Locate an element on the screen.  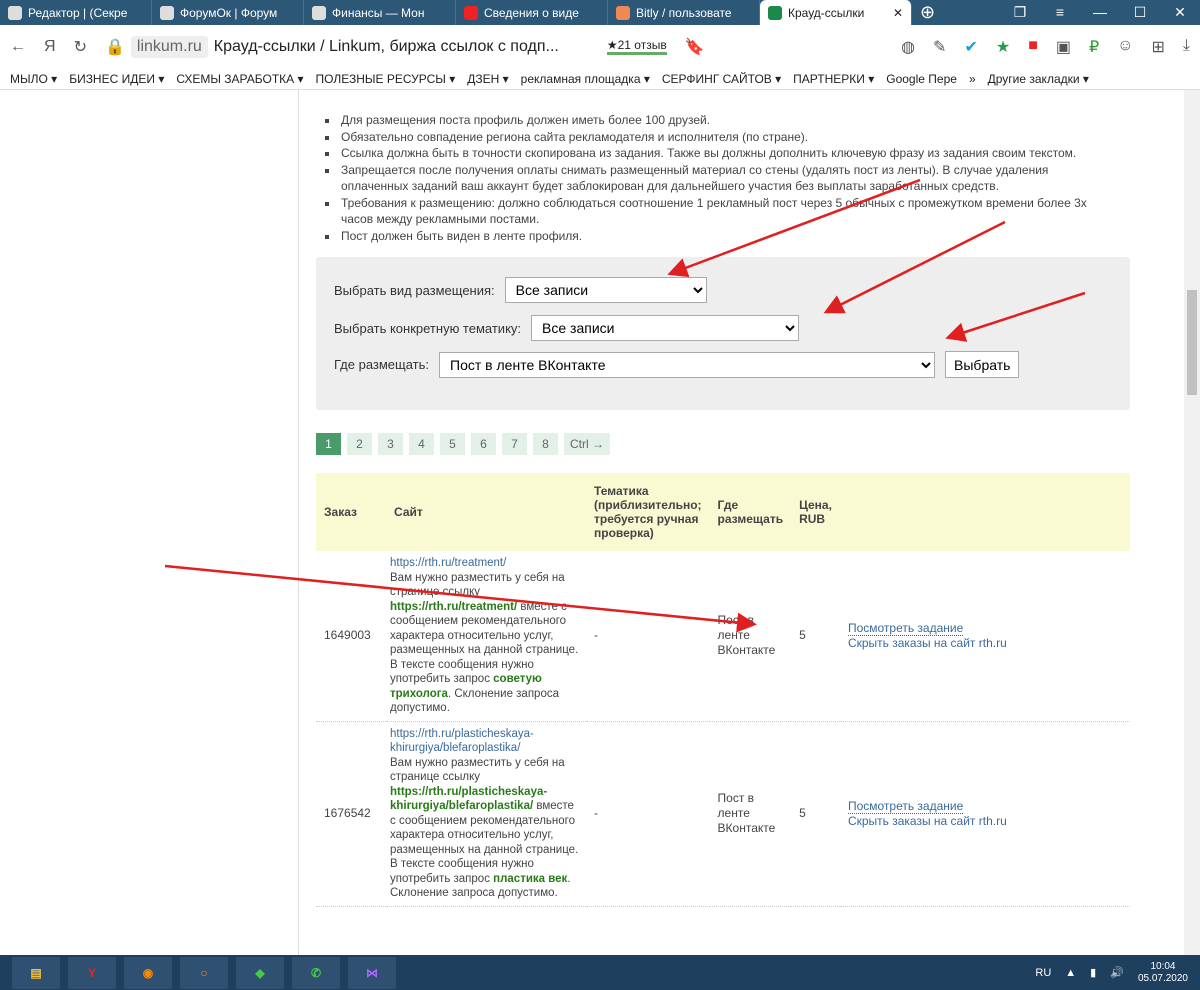
bookmark-item: БИЗНЕС ИДЕИ ▾ is located at coordinates (116, 79).